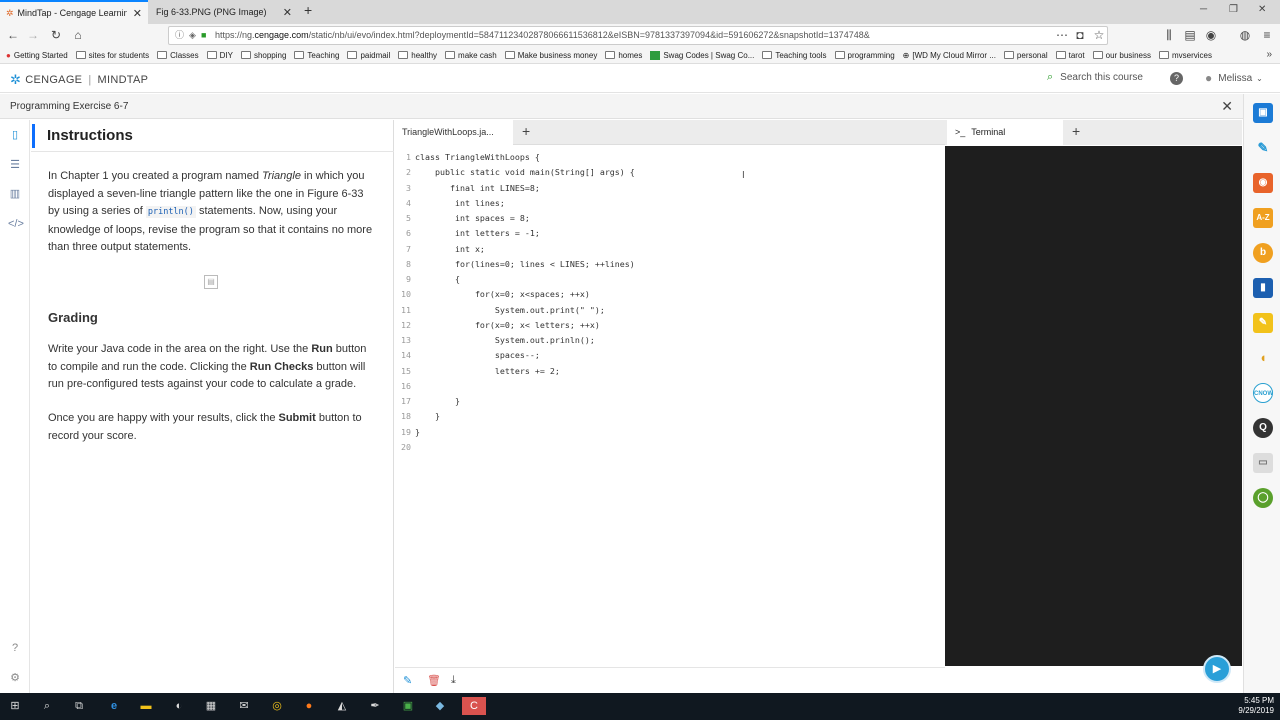 This screenshot has width=1280, height=720. Describe the element at coordinates (277, 706) in the screenshot. I see `chrome-icon: ◎` at that location.